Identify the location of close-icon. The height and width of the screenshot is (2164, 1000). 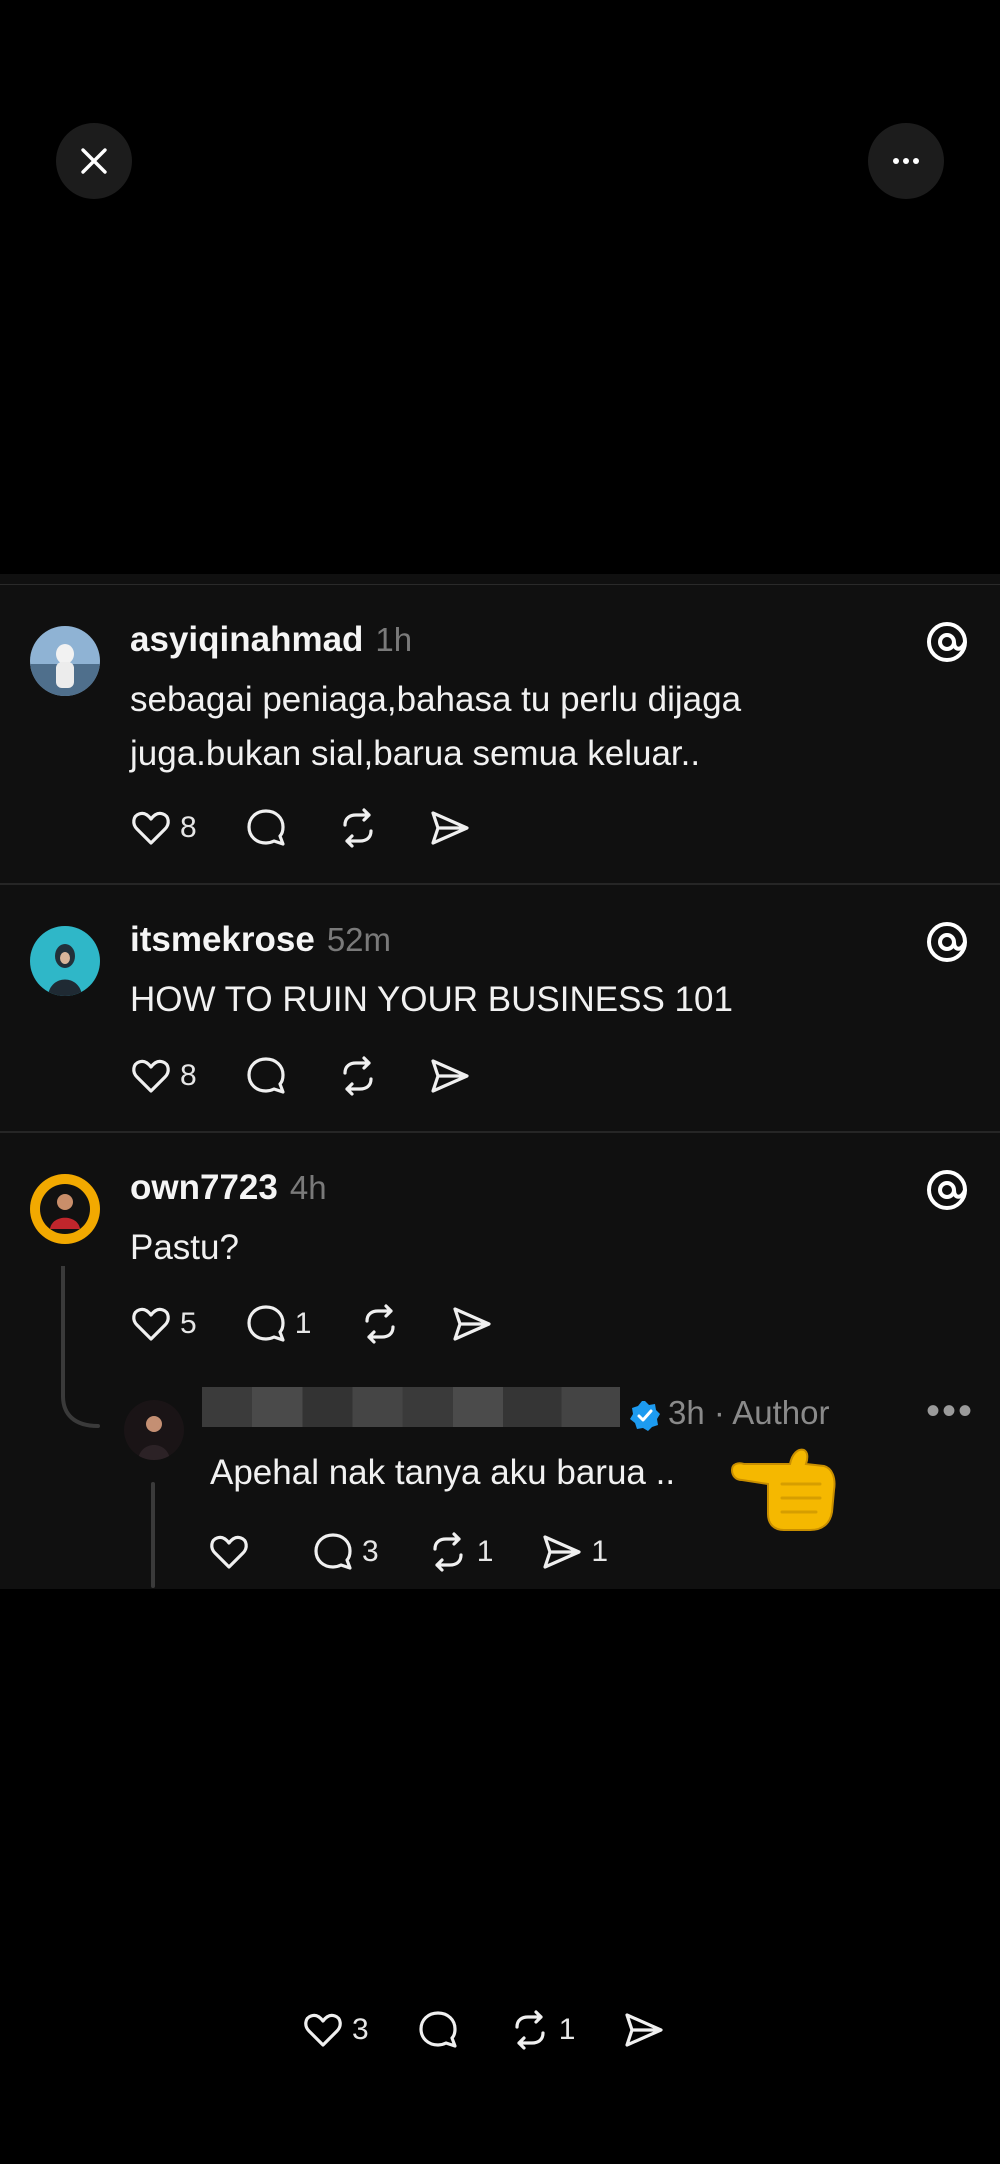
(94, 161).